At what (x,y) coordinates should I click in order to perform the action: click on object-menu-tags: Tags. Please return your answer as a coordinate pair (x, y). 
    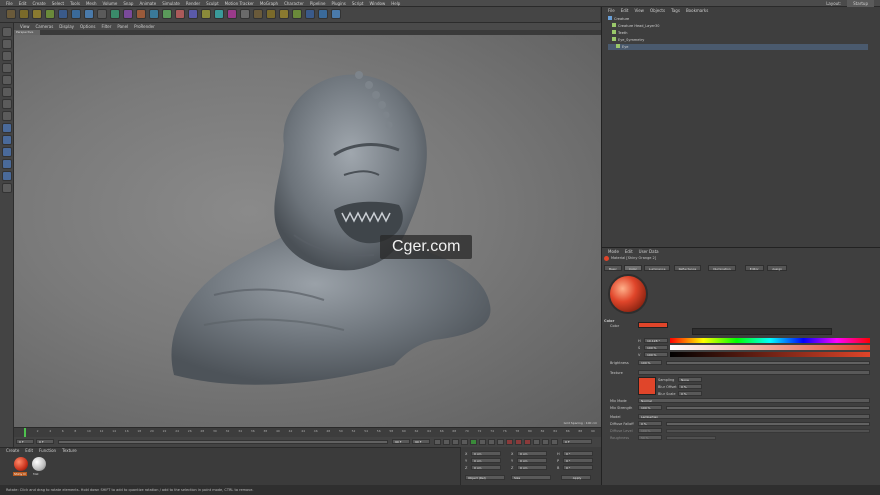
    Looking at the image, I should click on (675, 10).